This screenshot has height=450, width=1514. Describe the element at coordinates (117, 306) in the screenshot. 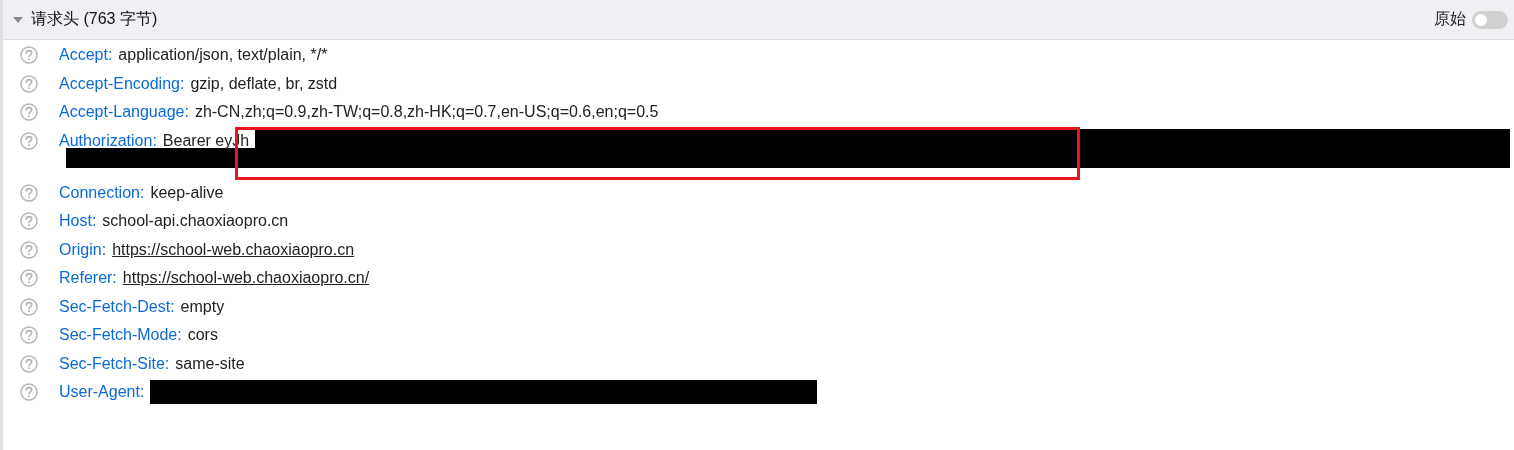

I see `header-name: Sec-Fetch-Dest:` at that location.